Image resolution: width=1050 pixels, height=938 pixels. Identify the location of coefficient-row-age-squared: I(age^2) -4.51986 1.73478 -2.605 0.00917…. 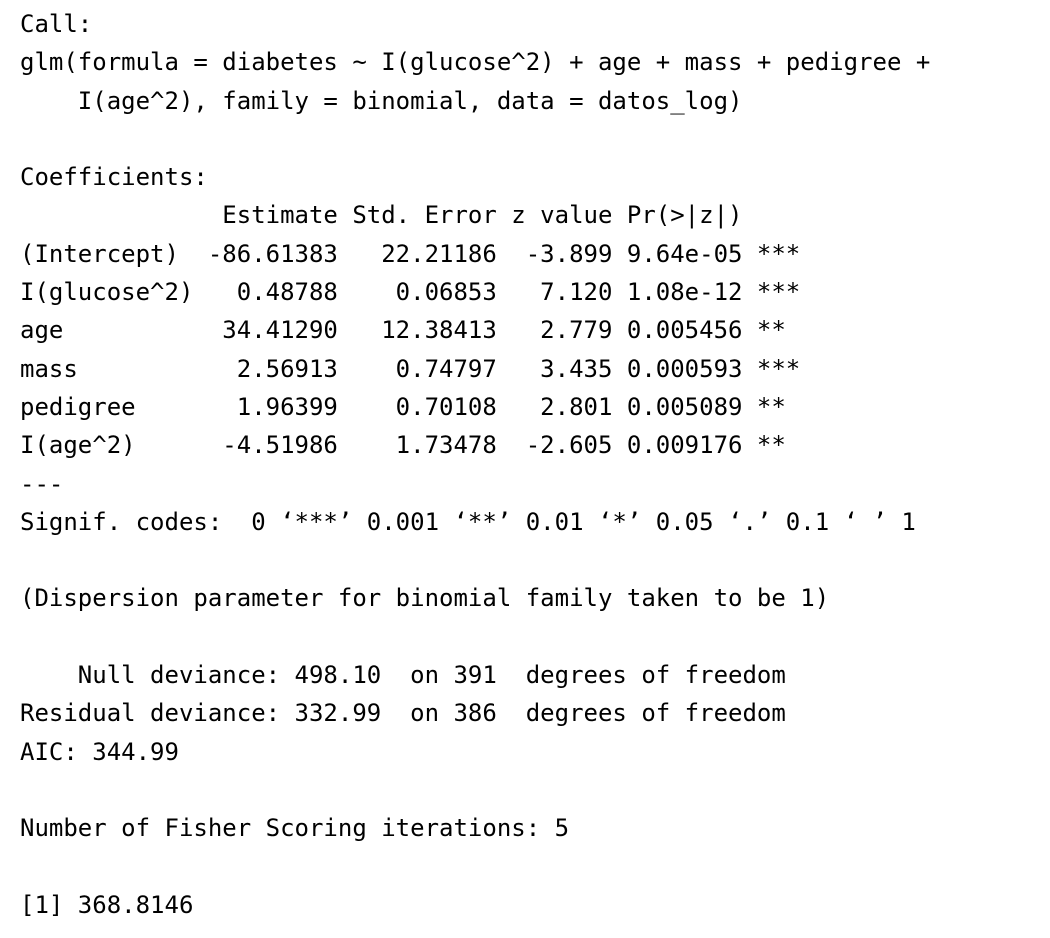
(410, 445).